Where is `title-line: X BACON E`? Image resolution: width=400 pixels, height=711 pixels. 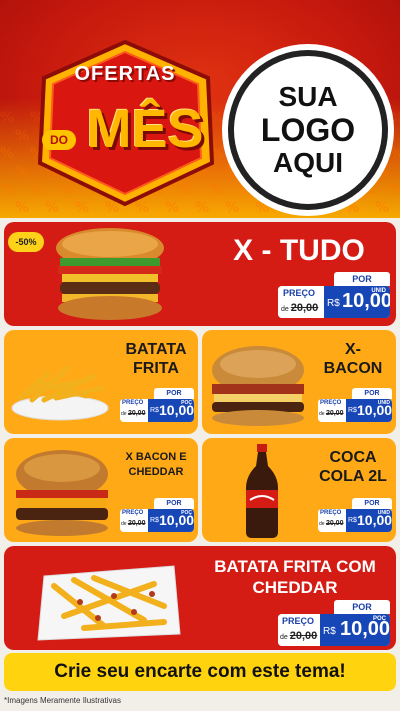
title-line: X BACON E is located at coordinates (156, 457).